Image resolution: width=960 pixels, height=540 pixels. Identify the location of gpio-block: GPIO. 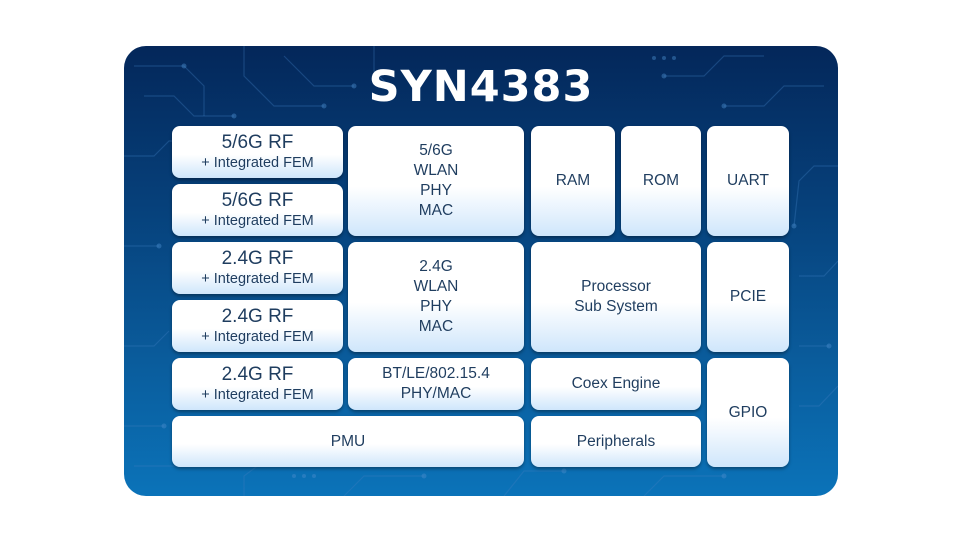
(748, 412).